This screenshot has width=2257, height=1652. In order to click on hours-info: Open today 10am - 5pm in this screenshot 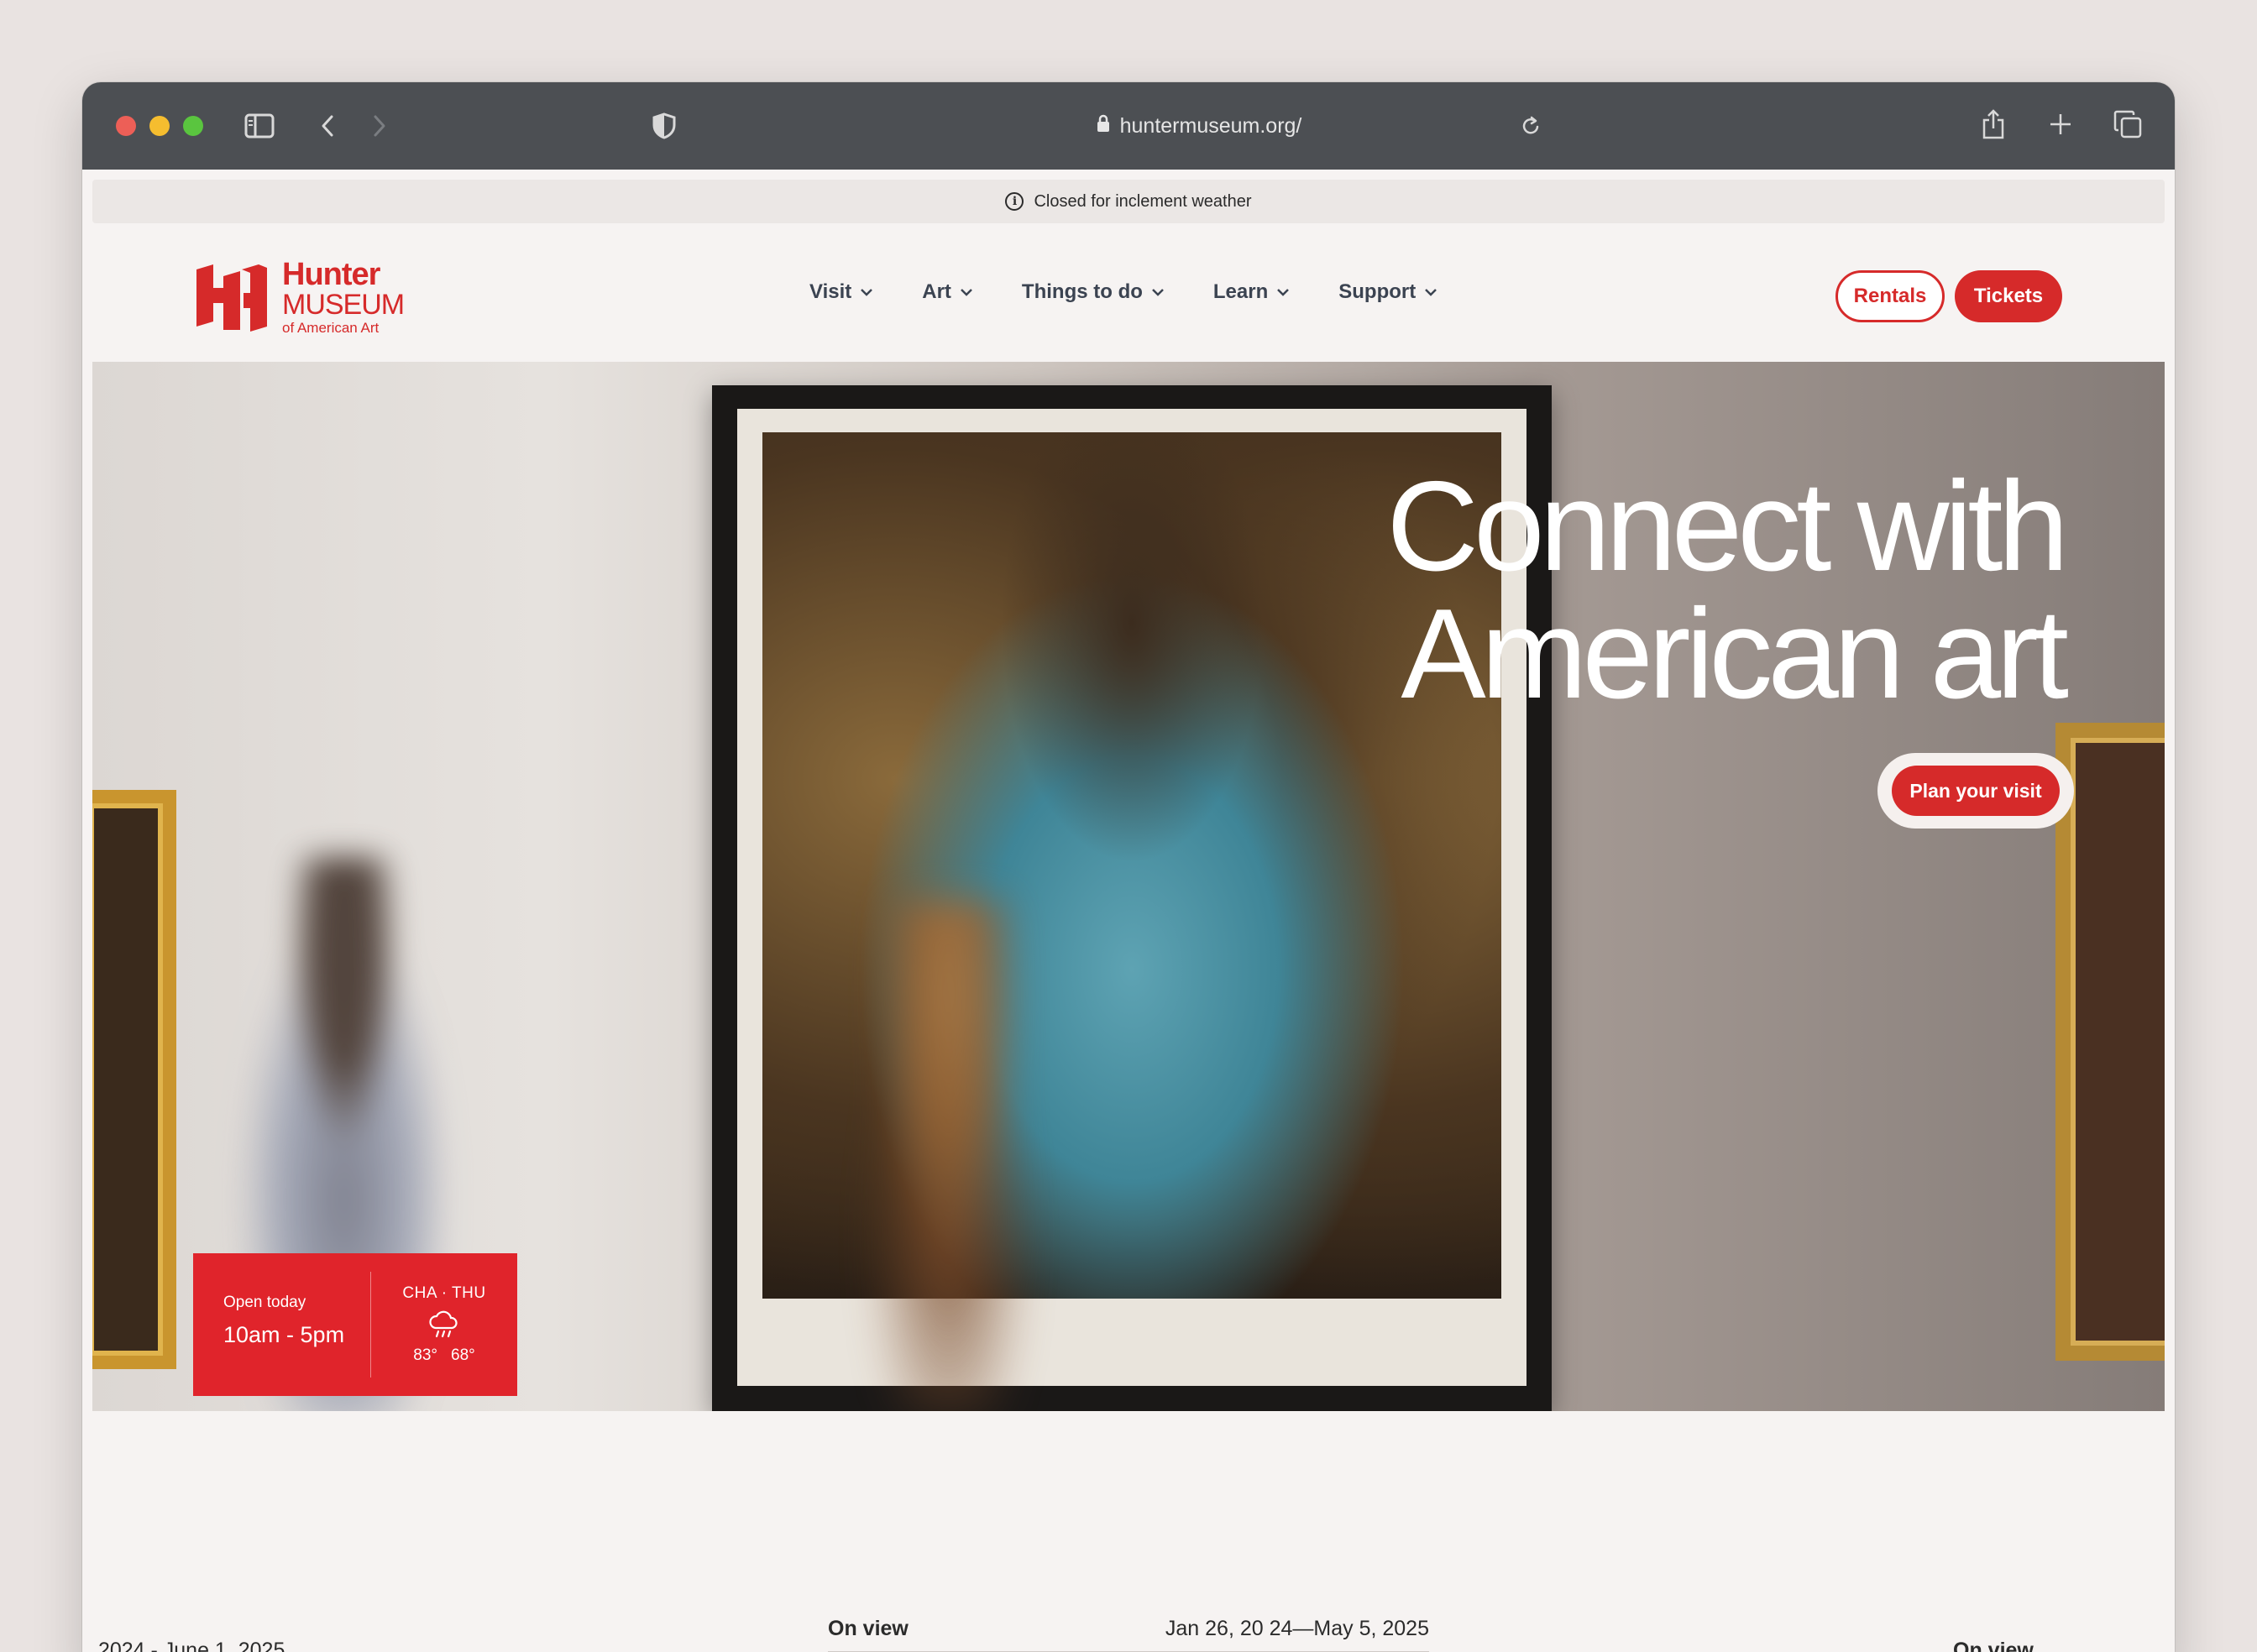, I will do `click(282, 1325)`.